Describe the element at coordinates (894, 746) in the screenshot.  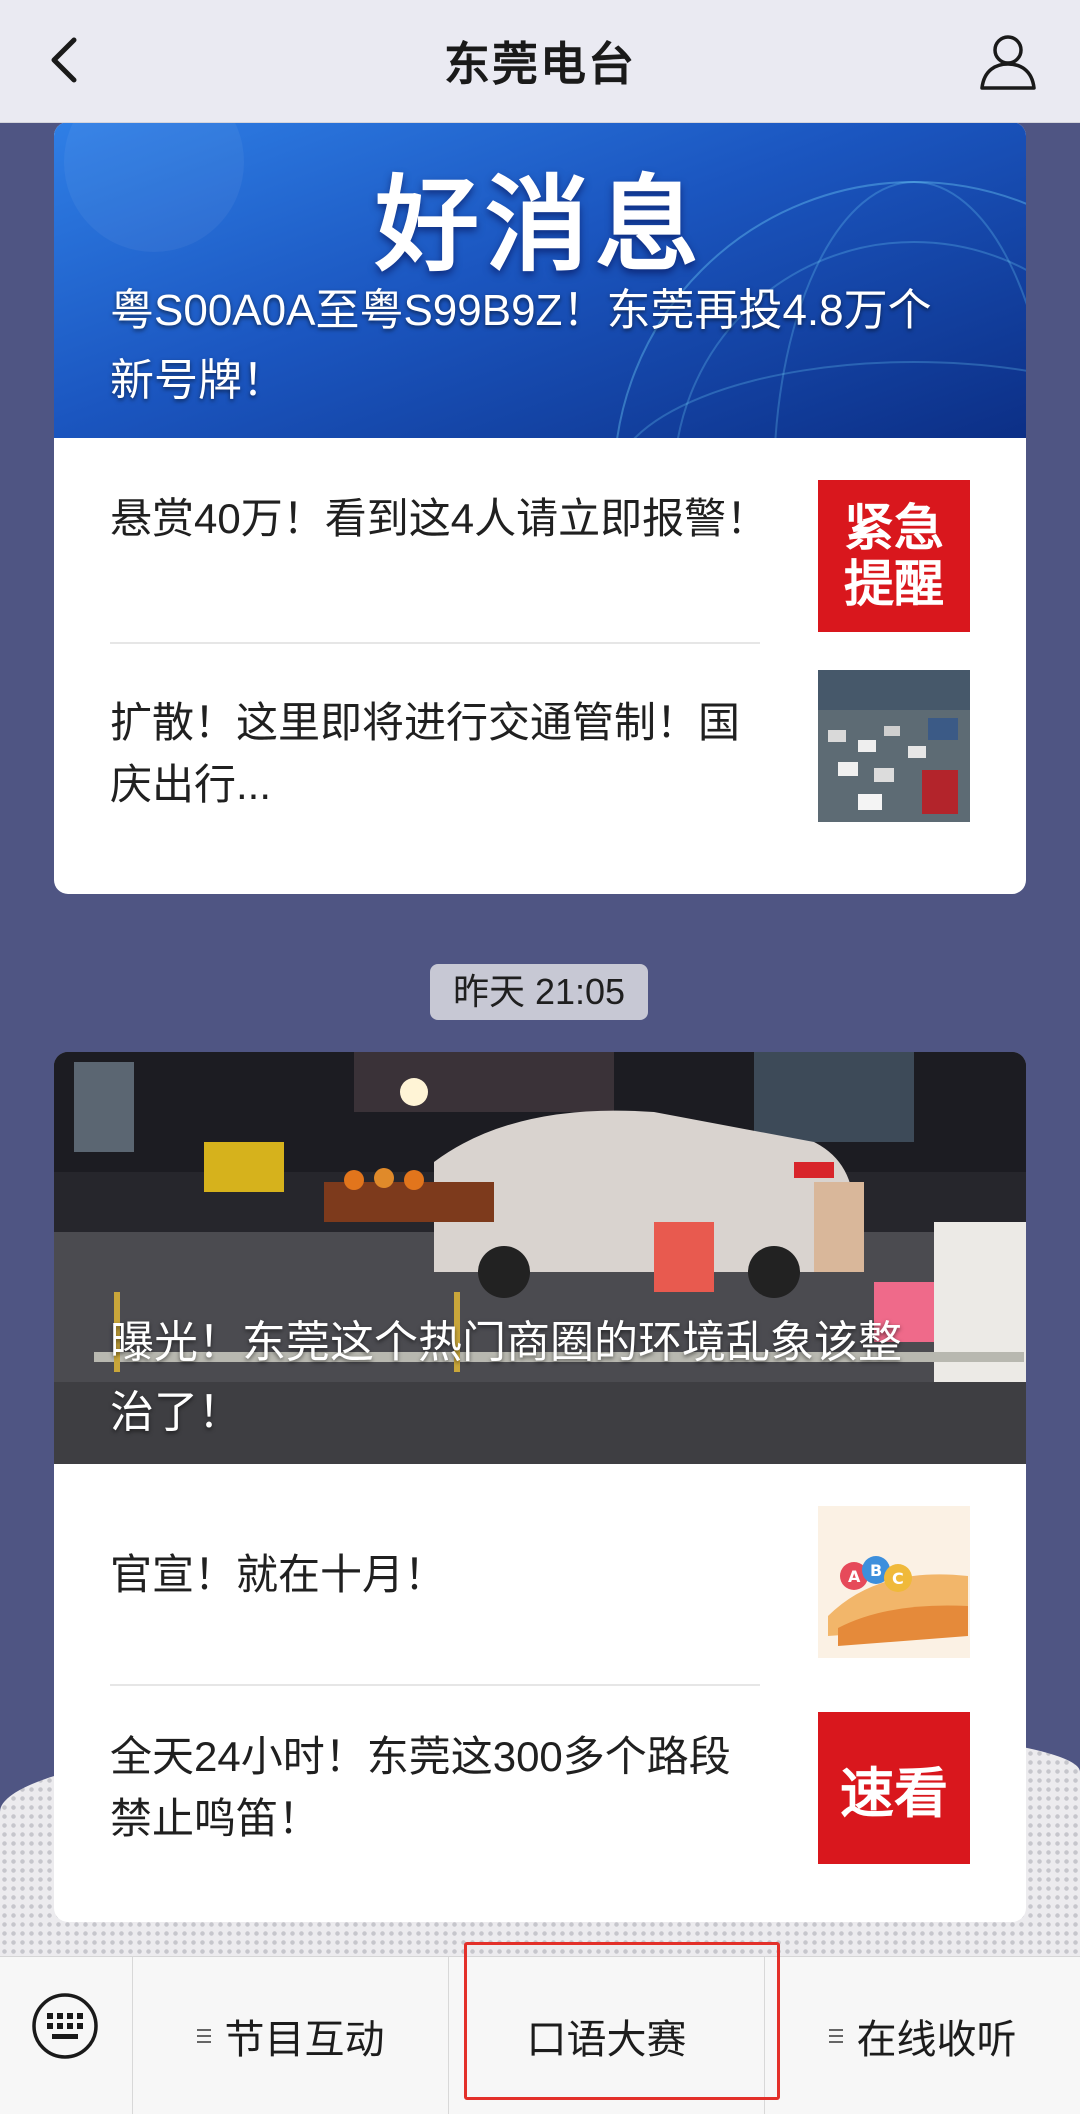
I see `traffic-photo-thumbnail` at that location.